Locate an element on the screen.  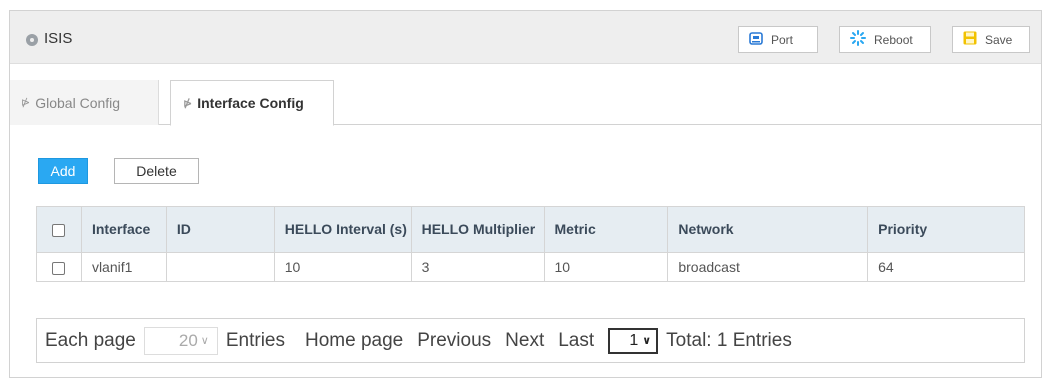
col-network: Network is located at coordinates (768, 229).